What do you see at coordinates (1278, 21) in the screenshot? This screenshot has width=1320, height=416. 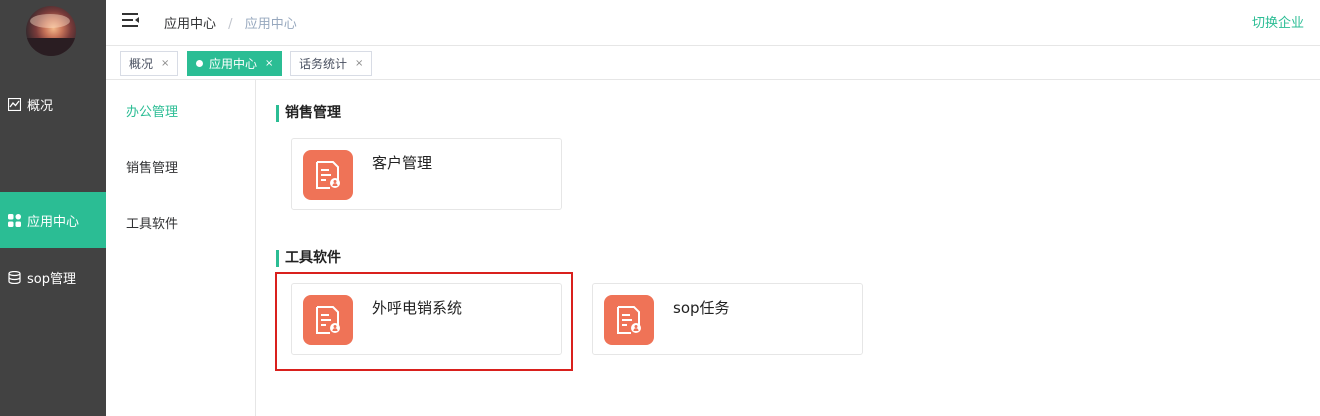 I see `switch-enterprise-button: 切换企业` at bounding box center [1278, 21].